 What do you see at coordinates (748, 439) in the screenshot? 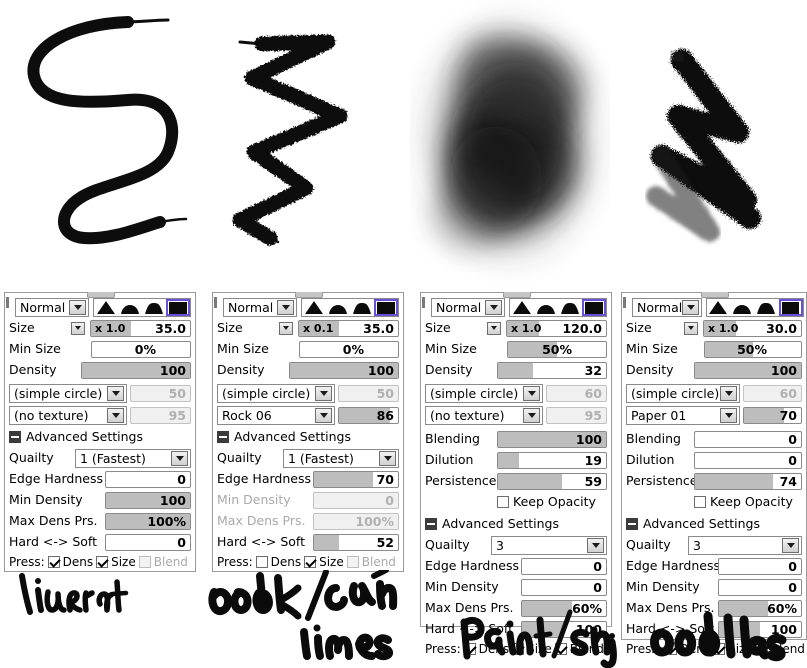
I see `blending-slider: 0` at bounding box center [748, 439].